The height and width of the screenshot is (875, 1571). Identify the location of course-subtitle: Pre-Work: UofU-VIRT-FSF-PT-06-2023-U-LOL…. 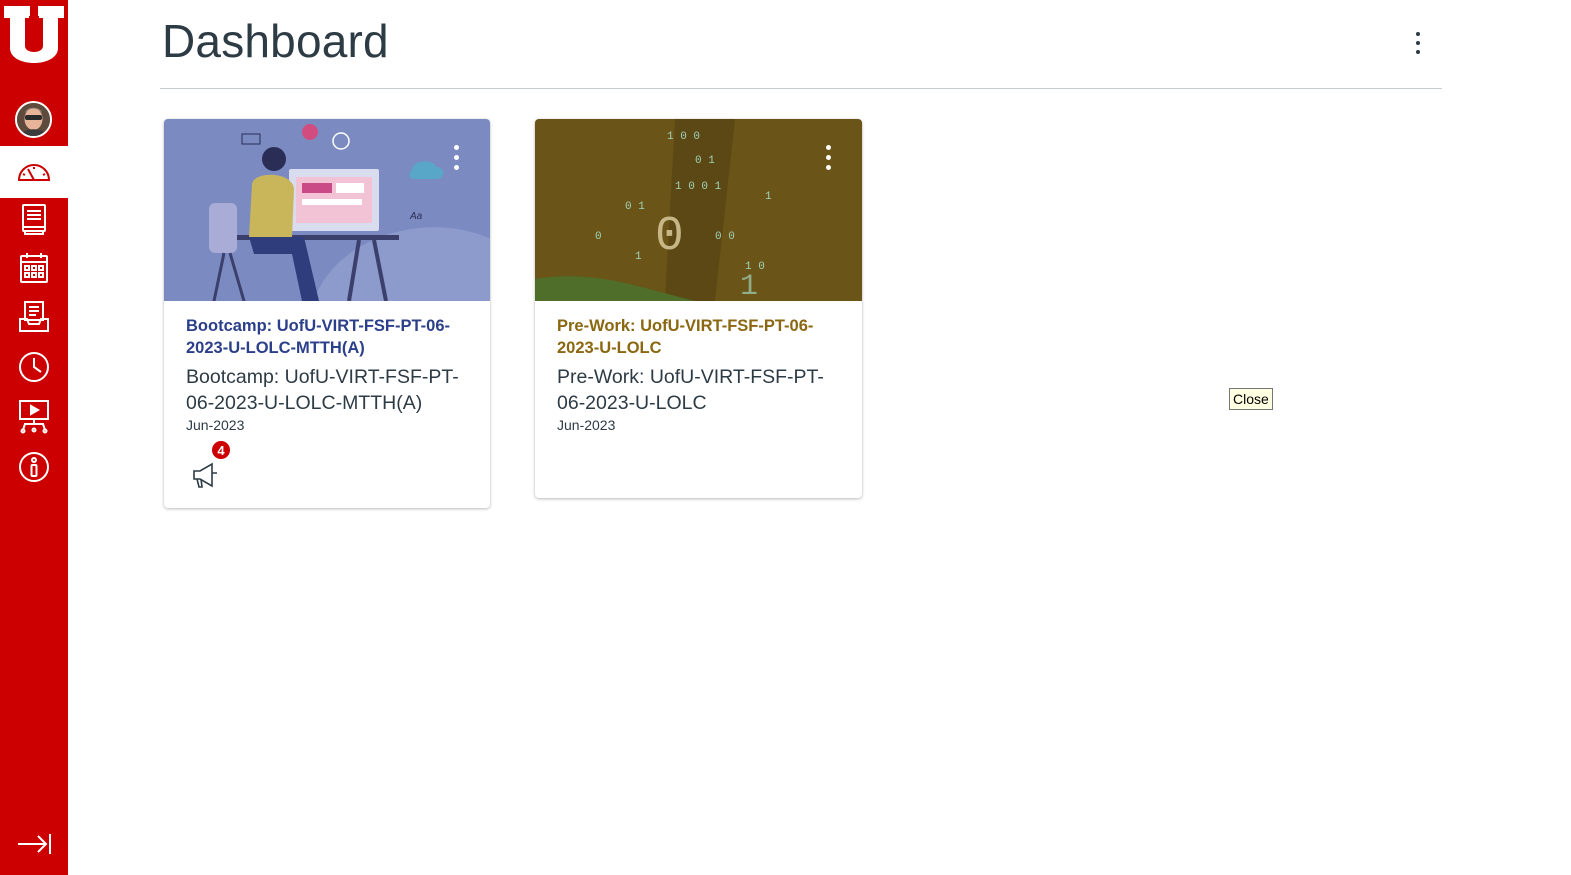
(690, 390).